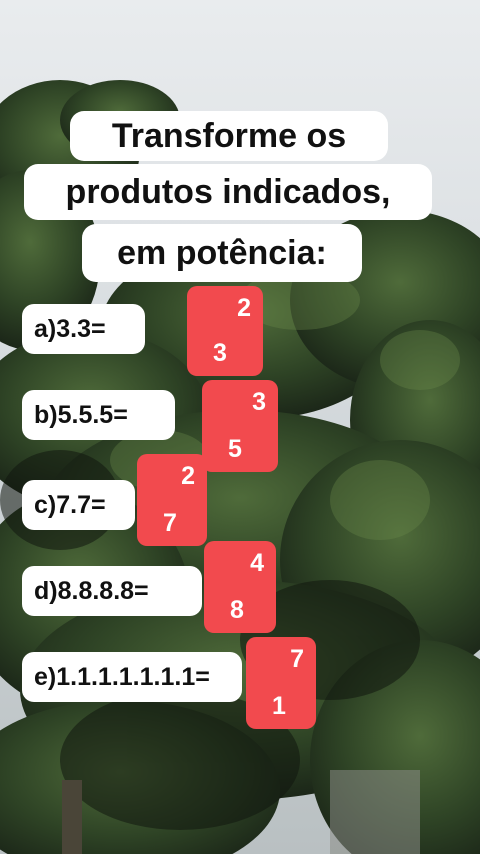  I want to click on answer-c: 2 7, so click(172, 500).